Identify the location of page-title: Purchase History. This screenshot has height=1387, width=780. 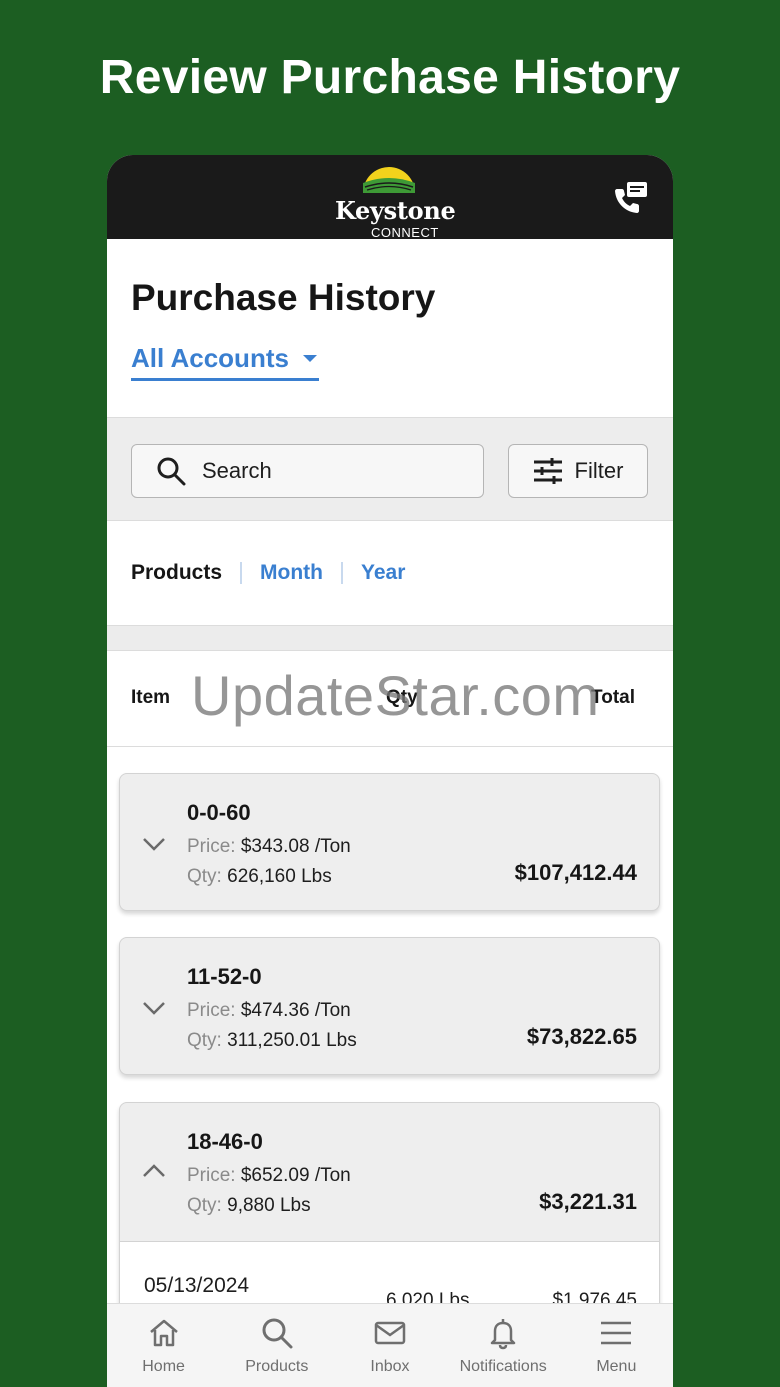
(283, 297).